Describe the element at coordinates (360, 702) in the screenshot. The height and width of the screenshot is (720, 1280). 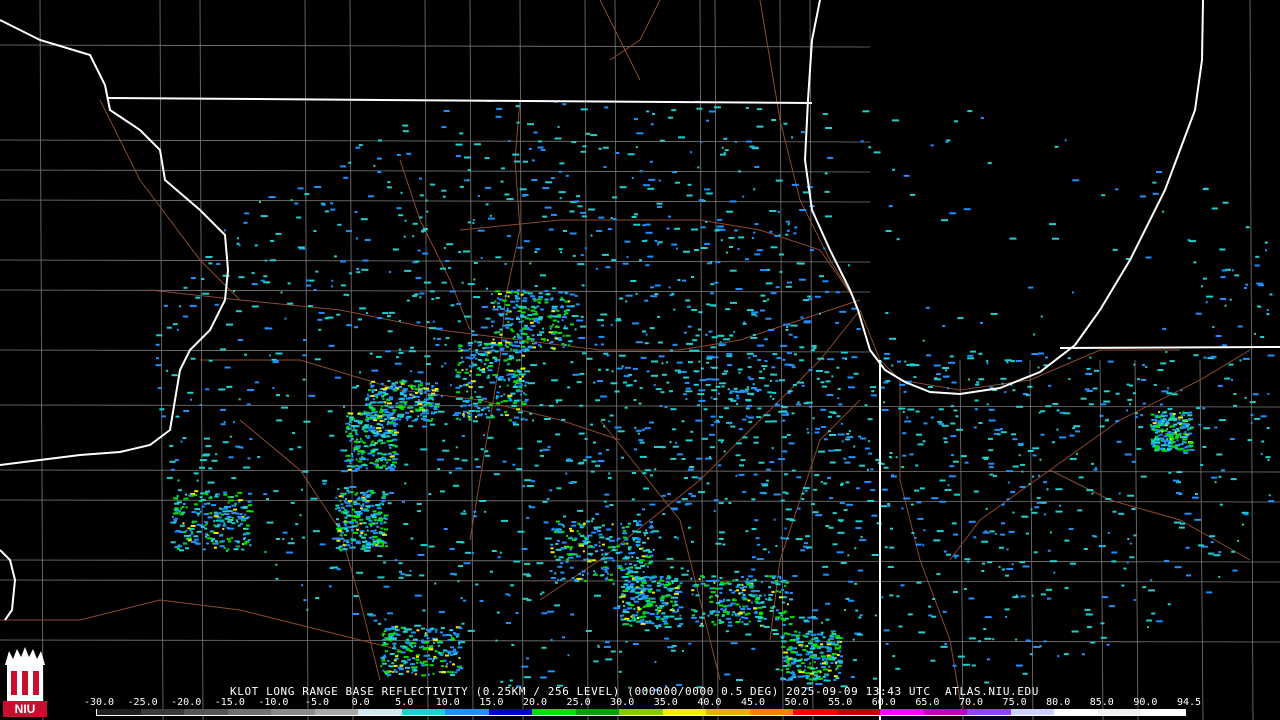
I see `scale-label: 0.0` at that location.